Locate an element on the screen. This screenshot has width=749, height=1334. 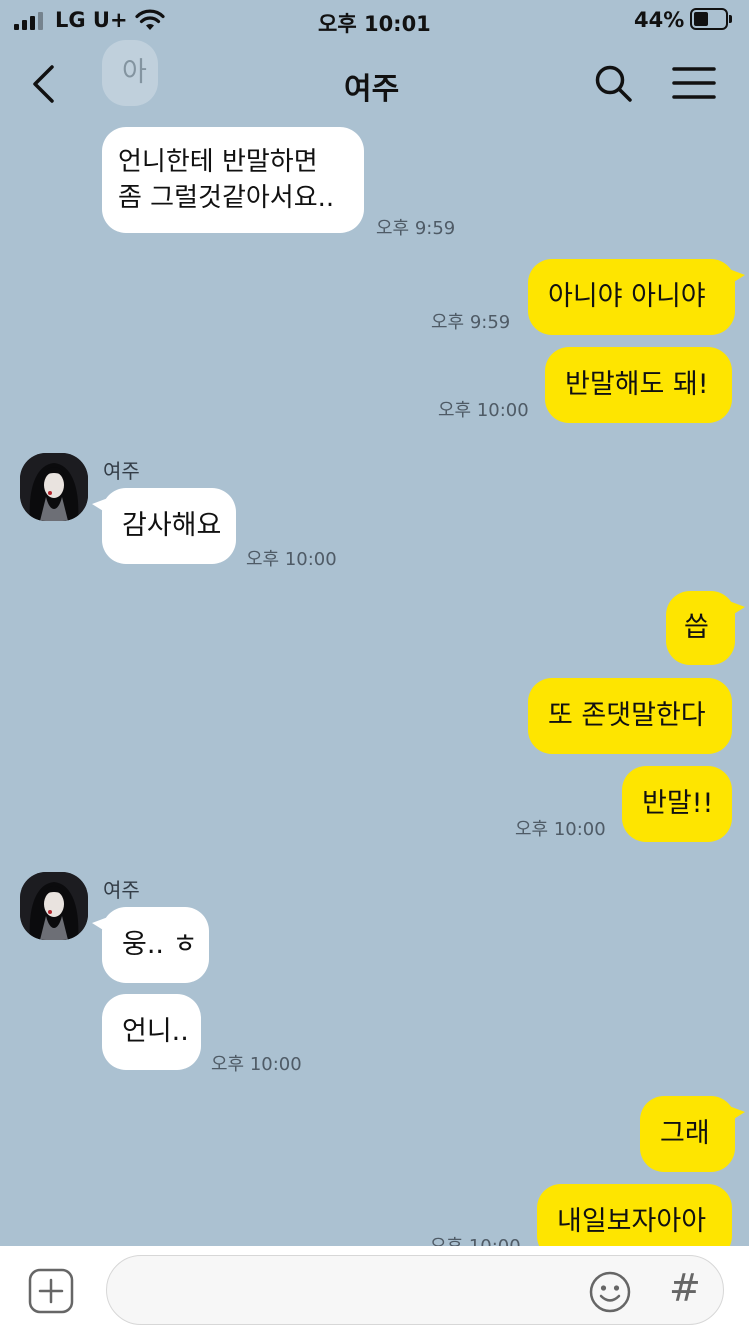
message-text: 감사해요 is located at coordinates (172, 525).